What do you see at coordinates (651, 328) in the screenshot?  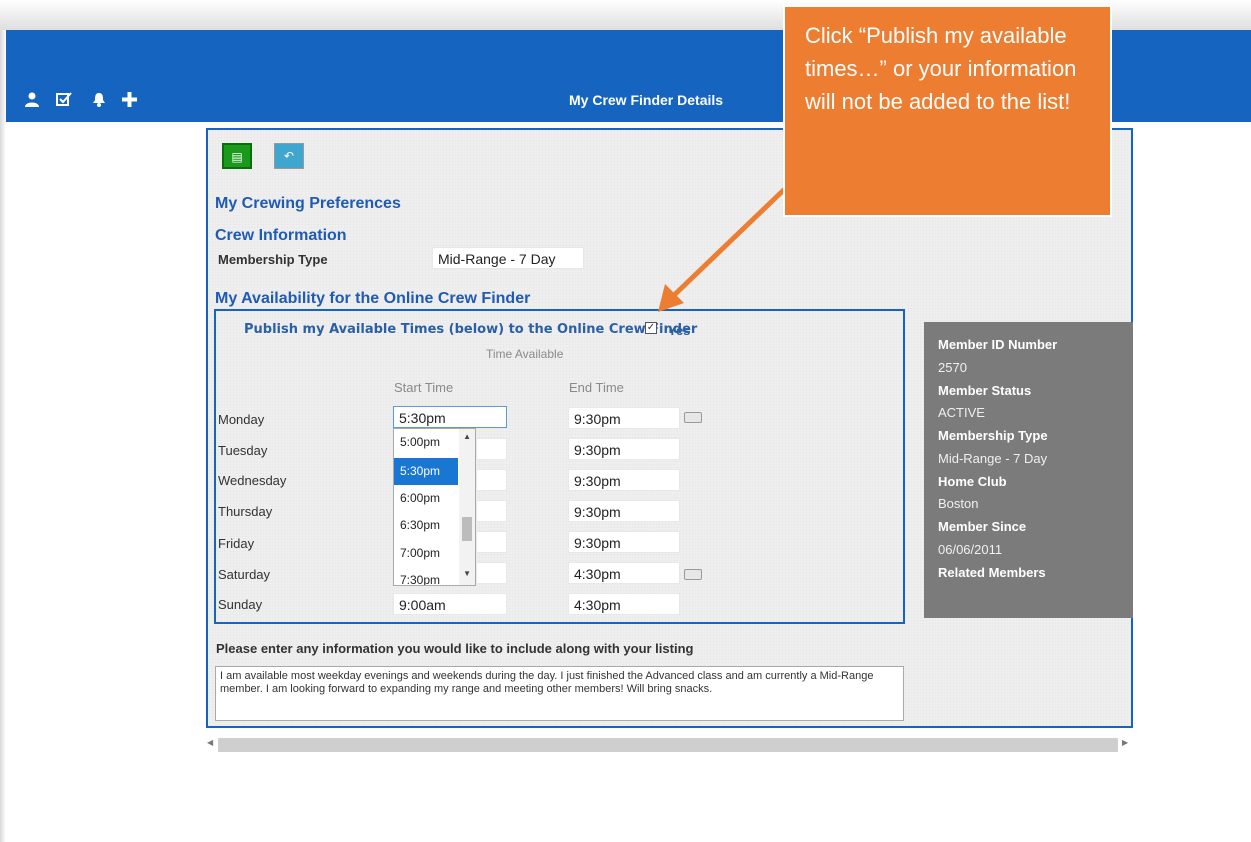 I see `publish-checkbox: ✓` at bounding box center [651, 328].